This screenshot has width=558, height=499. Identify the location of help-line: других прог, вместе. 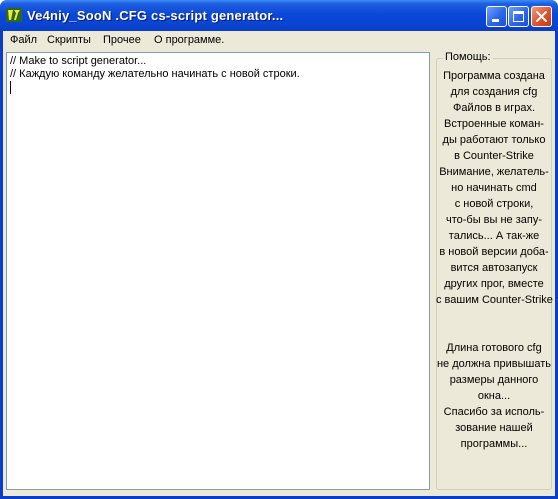
(494, 284).